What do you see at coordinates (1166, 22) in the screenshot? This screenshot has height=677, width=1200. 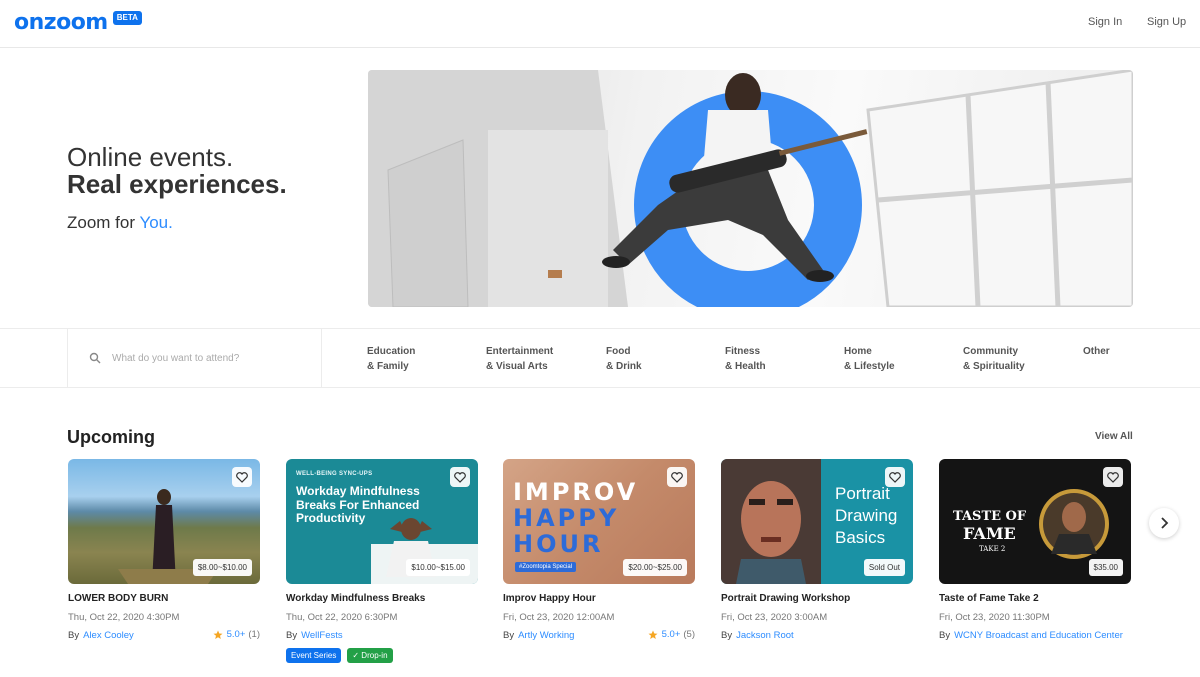 I see `sign-up-link: Sign Up` at bounding box center [1166, 22].